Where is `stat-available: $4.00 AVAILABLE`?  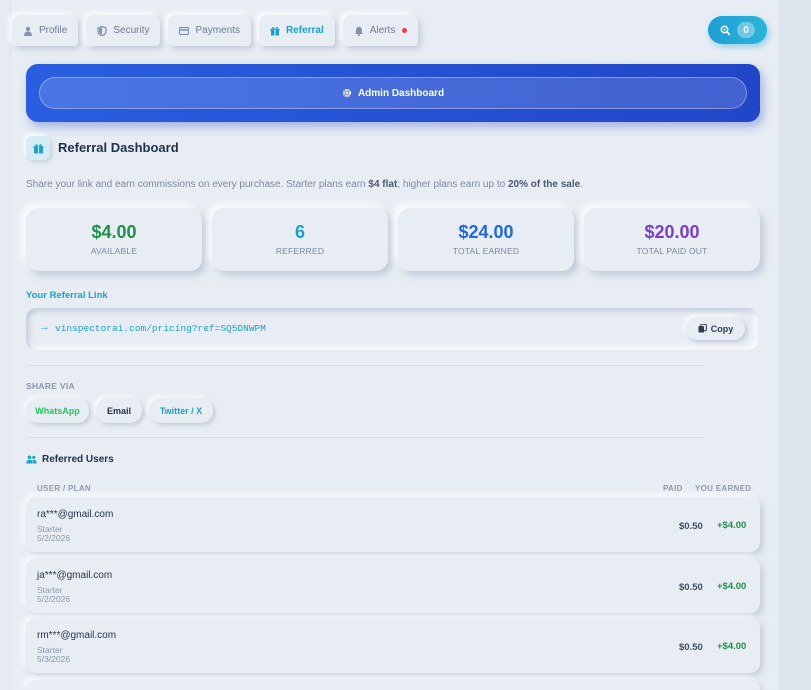 stat-available: $4.00 AVAILABLE is located at coordinates (114, 239).